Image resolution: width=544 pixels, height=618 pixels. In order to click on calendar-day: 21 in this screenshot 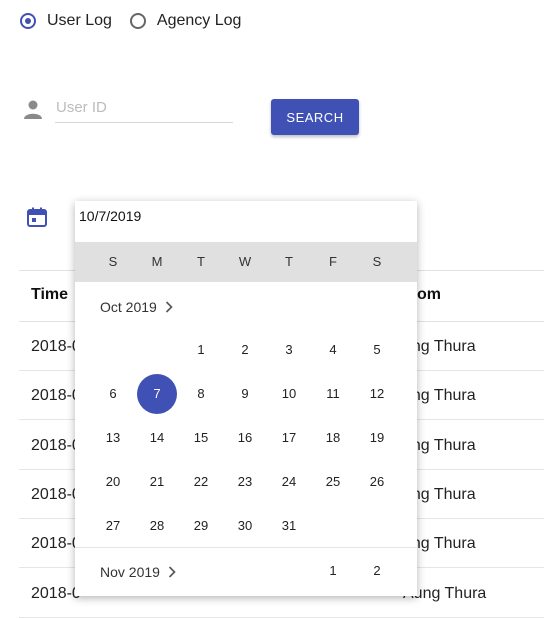, I will do `click(157, 482)`.